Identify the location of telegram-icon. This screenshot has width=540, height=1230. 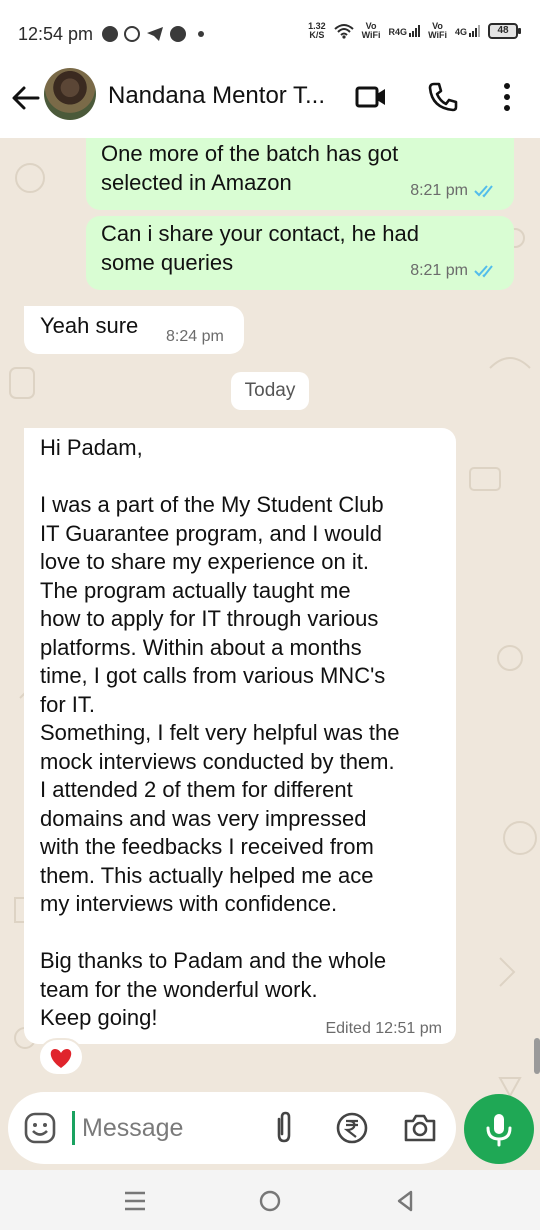
(155, 34).